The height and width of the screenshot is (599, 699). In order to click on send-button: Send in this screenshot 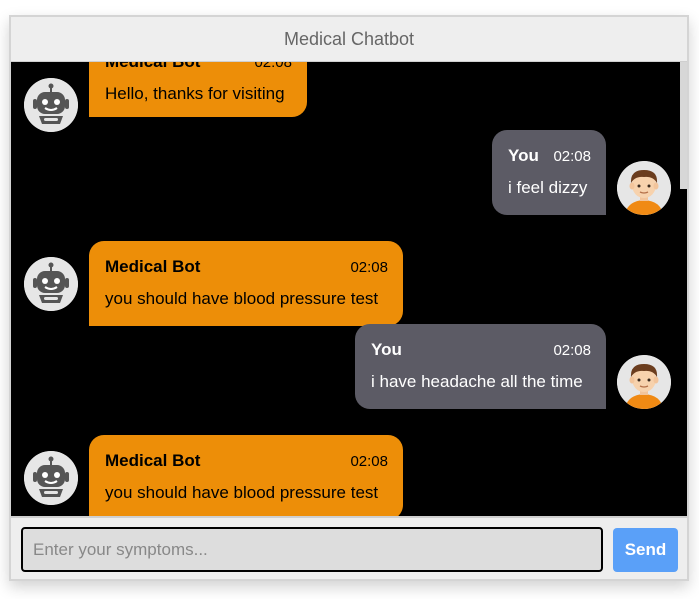, I will do `click(645, 550)`.